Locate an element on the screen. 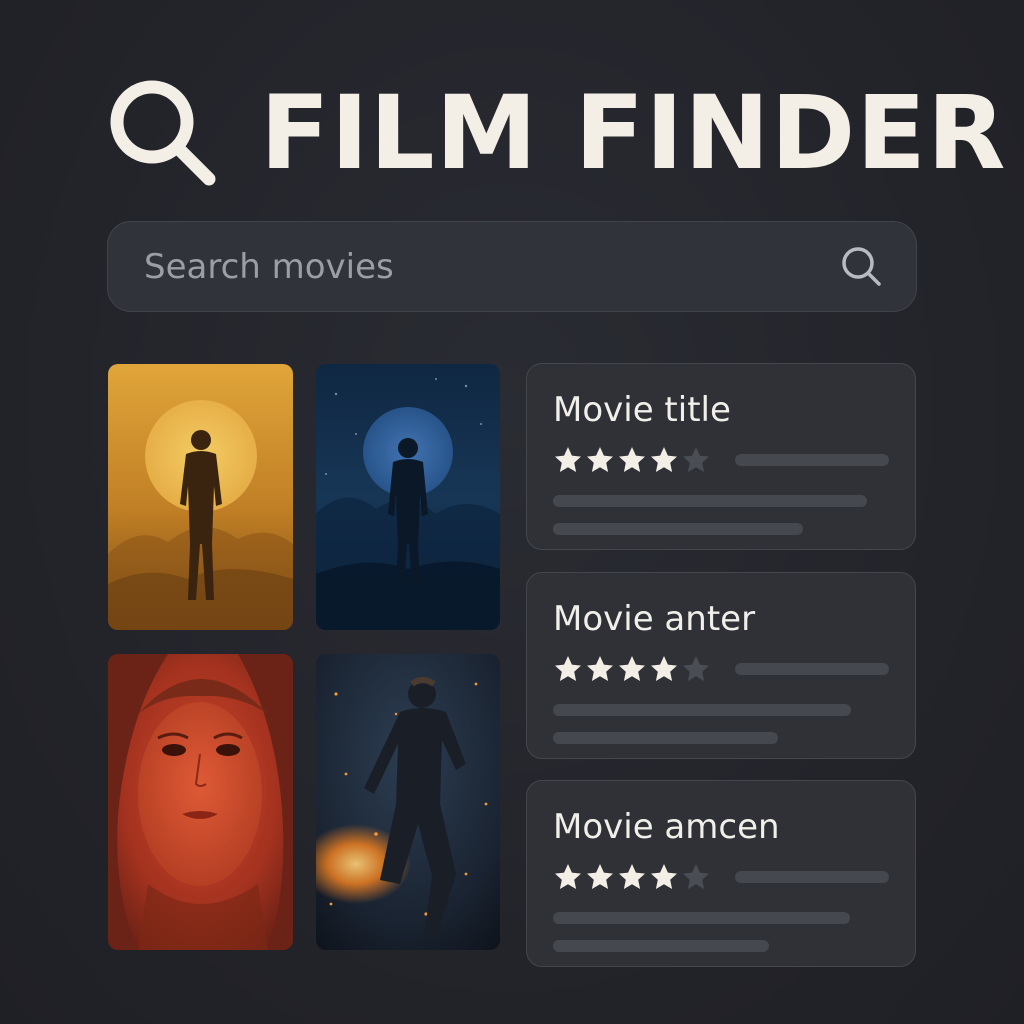  poster-woman-portrait is located at coordinates (200, 802).